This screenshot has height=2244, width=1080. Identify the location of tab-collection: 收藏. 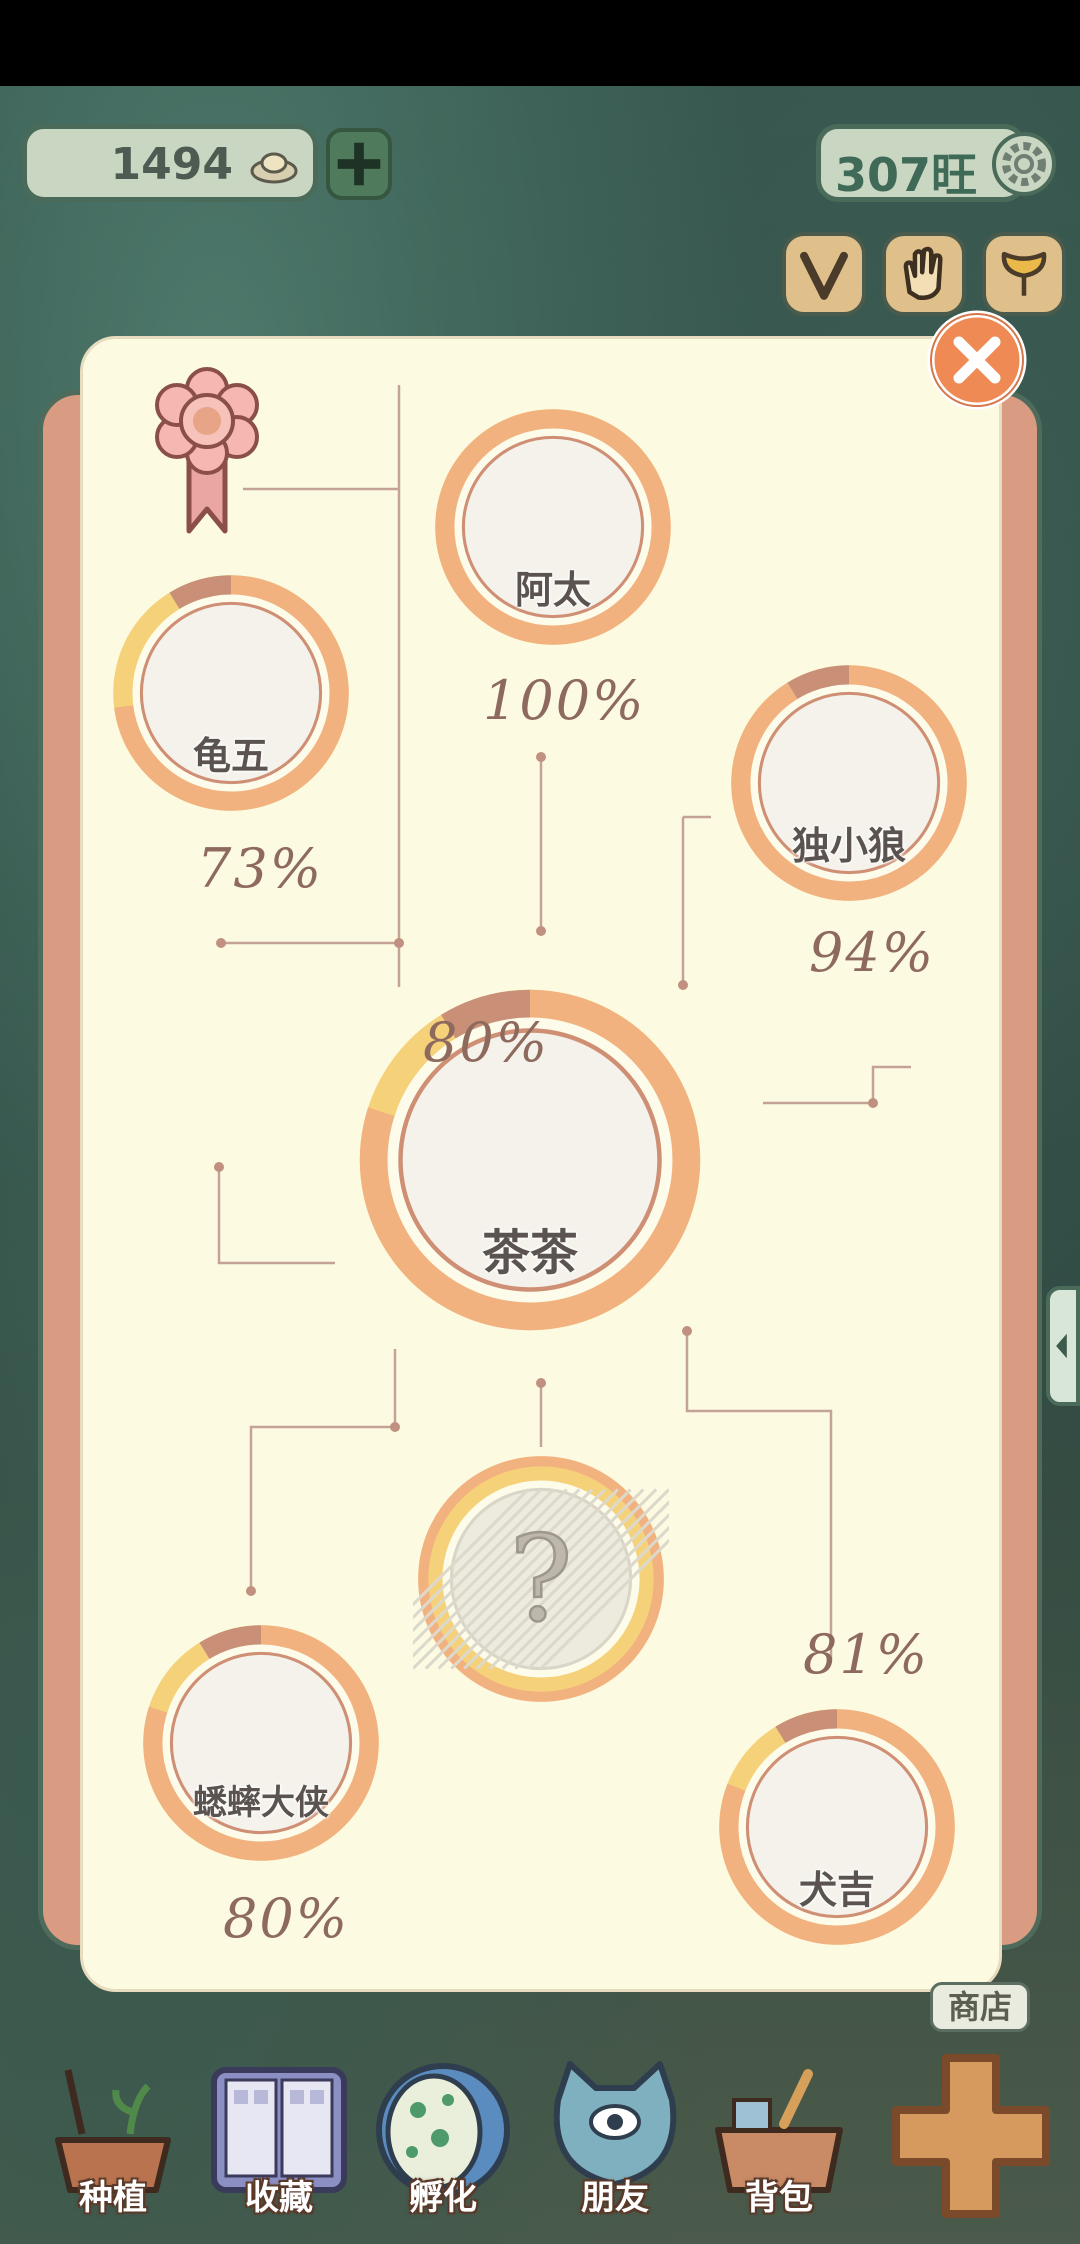
(279, 2144).